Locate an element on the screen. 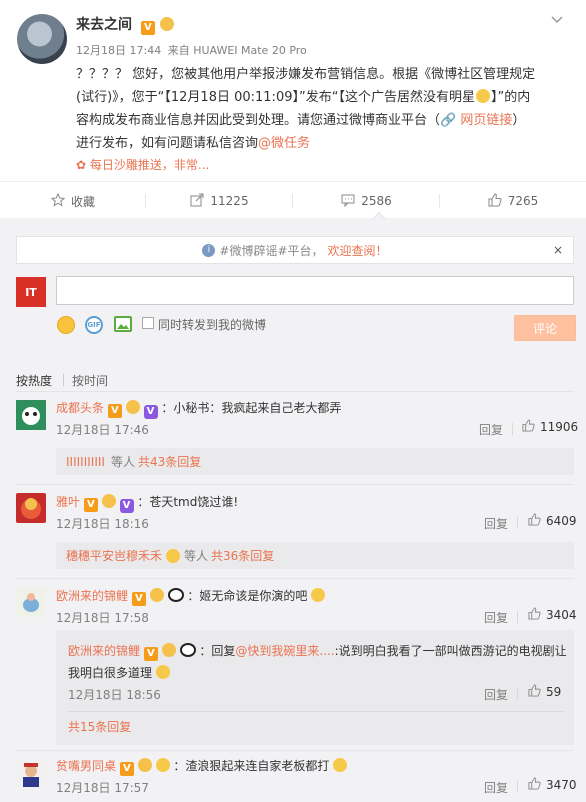 The height and width of the screenshot is (802, 586). comment-time: 12月18日 17:58 is located at coordinates (102, 618).